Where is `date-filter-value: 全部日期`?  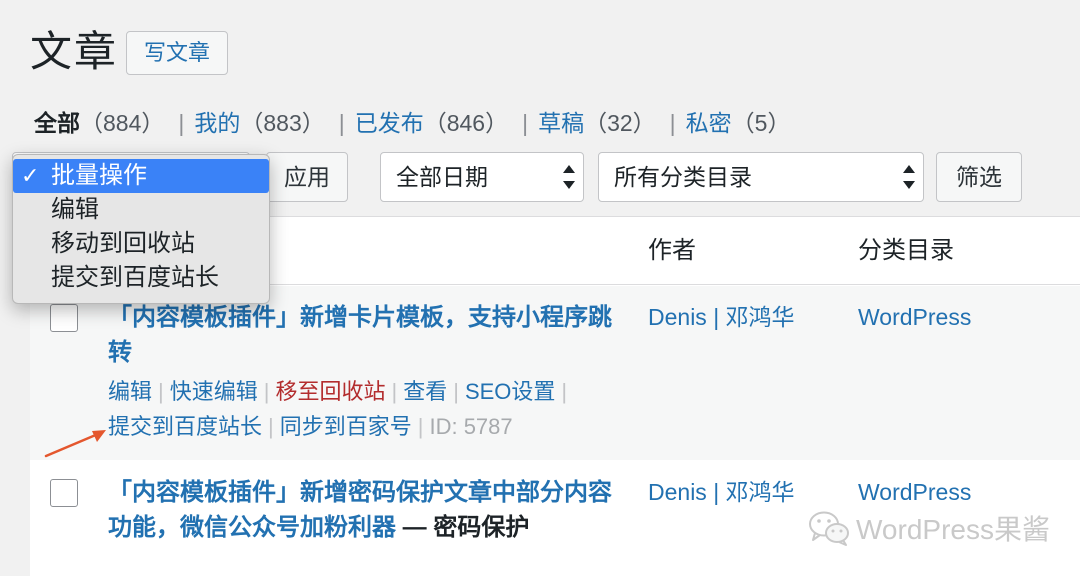 date-filter-value: 全部日期 is located at coordinates (442, 177).